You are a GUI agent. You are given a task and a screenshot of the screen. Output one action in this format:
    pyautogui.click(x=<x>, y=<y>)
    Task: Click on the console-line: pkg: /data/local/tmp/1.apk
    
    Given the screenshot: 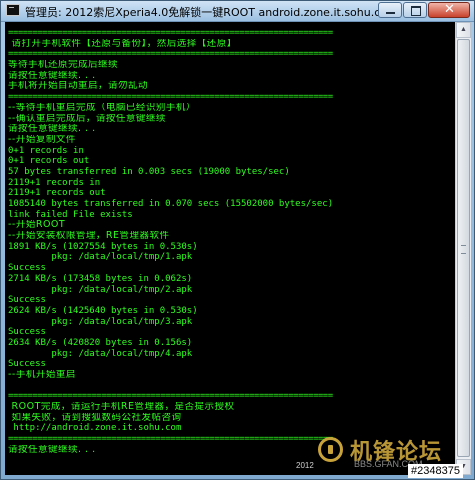 What is the action you would take?
    pyautogui.click(x=100, y=257)
    